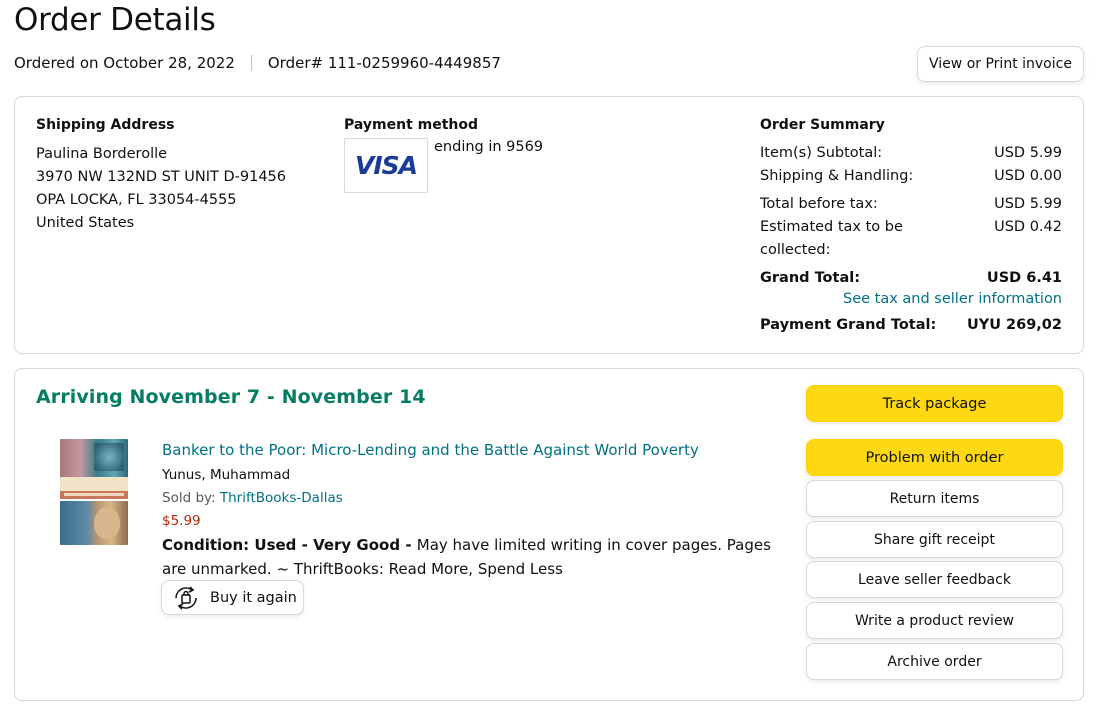 The image size is (1104, 705). I want to click on subtotal-label: Item(s) Subtotal:, so click(821, 153).